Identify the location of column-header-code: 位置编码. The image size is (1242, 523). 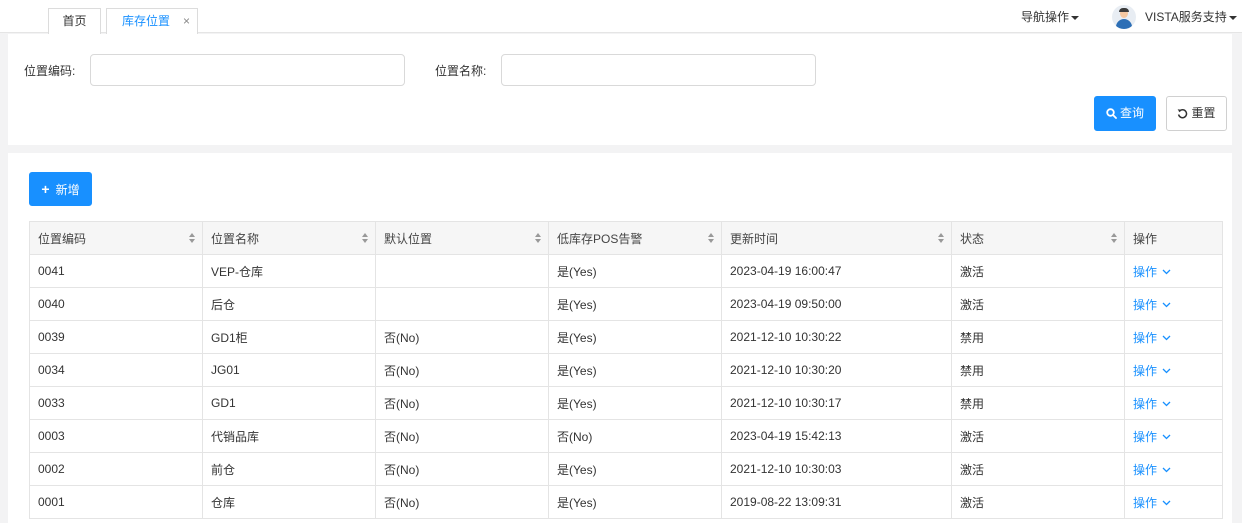
(116, 238).